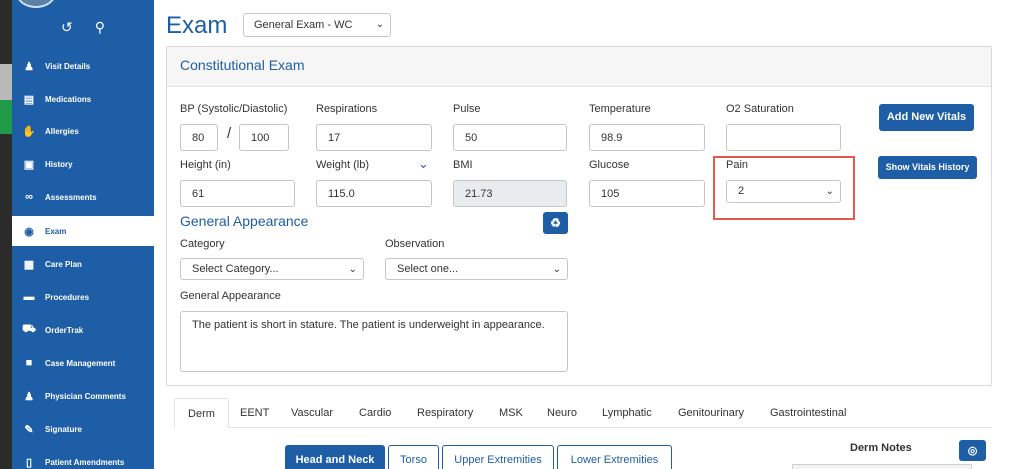 This screenshot has height=469, width=1024. Describe the element at coordinates (29, 363) in the screenshot. I see `briefcase-icon: ■` at that location.